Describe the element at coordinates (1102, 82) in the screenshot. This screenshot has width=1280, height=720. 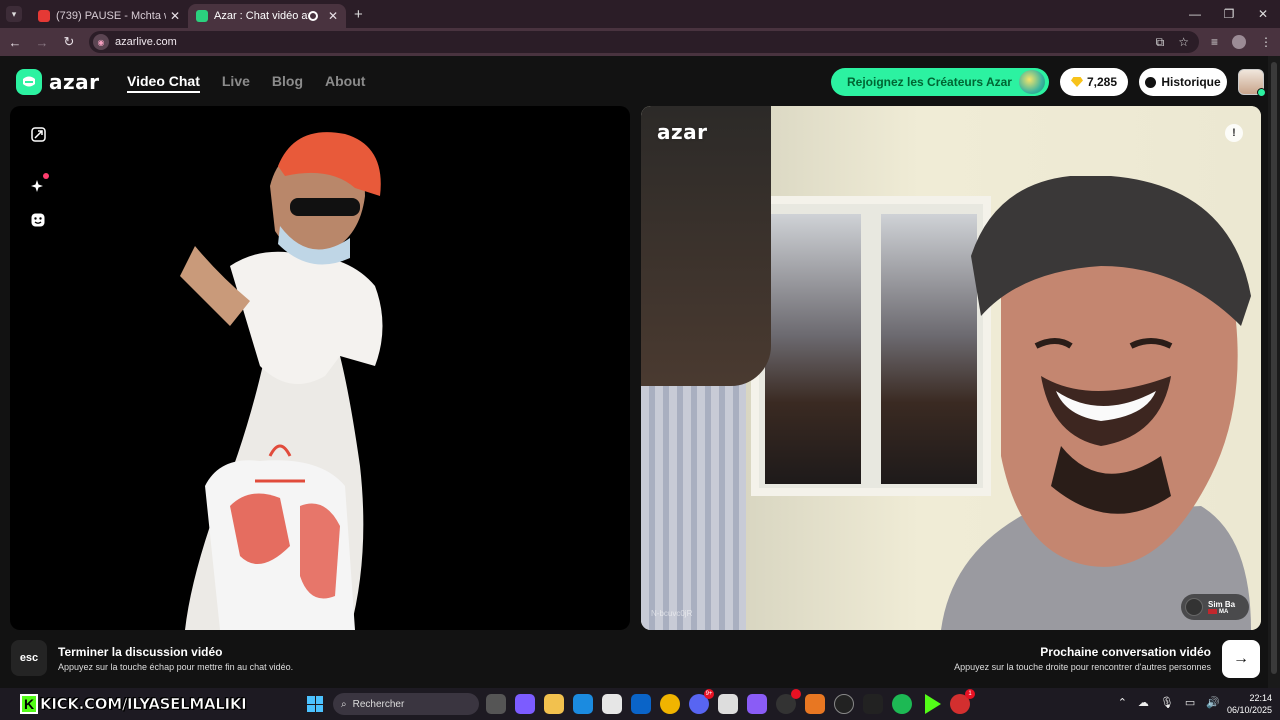
I see `gems-count: 7,285` at that location.